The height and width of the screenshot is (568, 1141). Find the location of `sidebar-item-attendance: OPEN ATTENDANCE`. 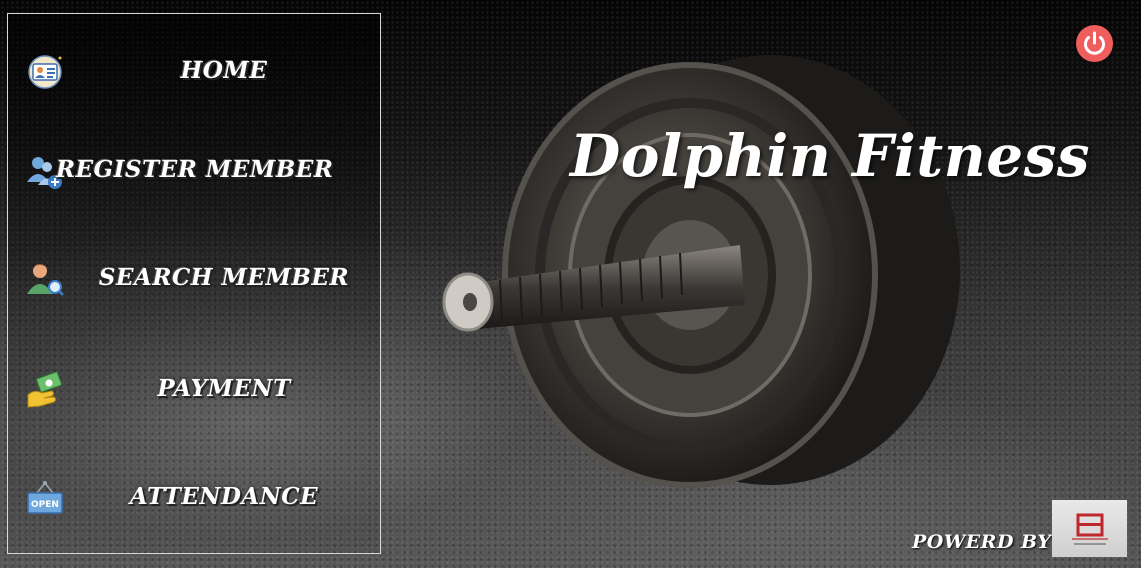

sidebar-item-attendance: OPEN ATTENDANCE is located at coordinates (194, 497).